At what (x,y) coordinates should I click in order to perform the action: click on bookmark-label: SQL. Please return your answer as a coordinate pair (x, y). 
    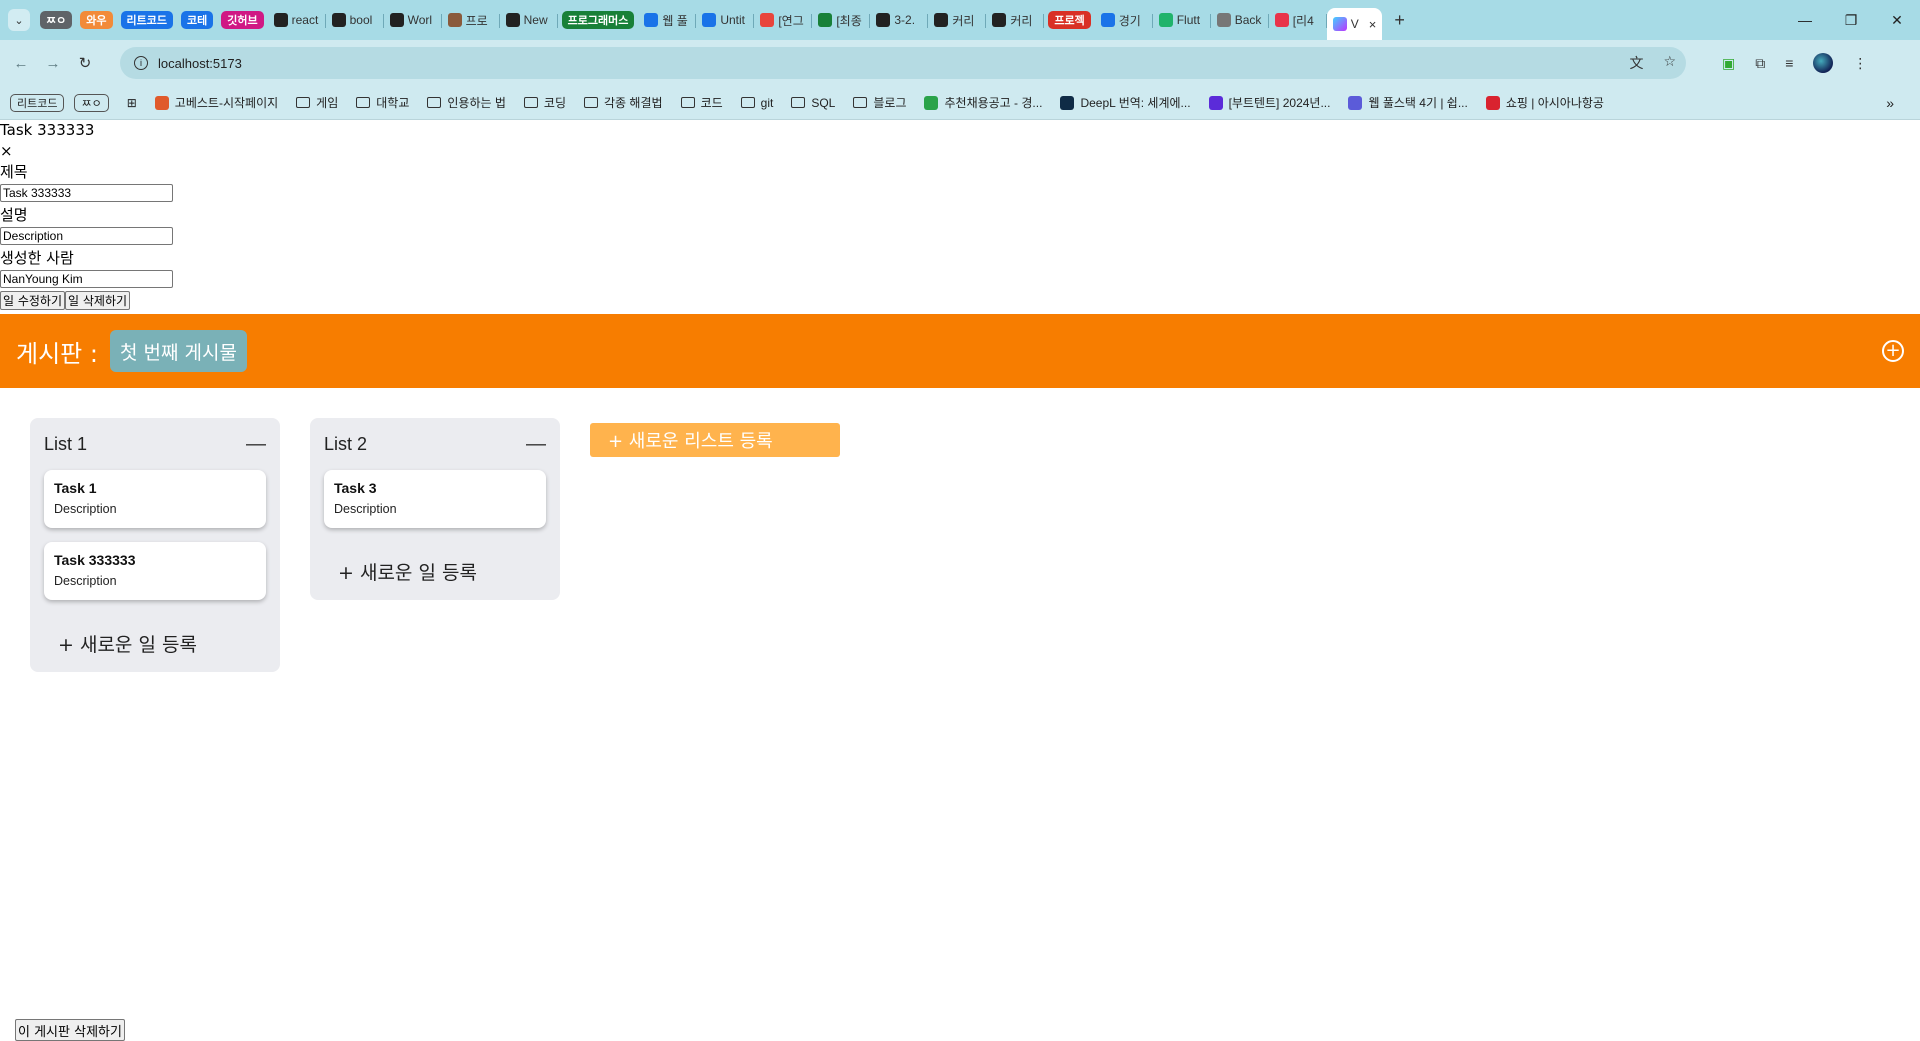
    Looking at the image, I should click on (823, 102).